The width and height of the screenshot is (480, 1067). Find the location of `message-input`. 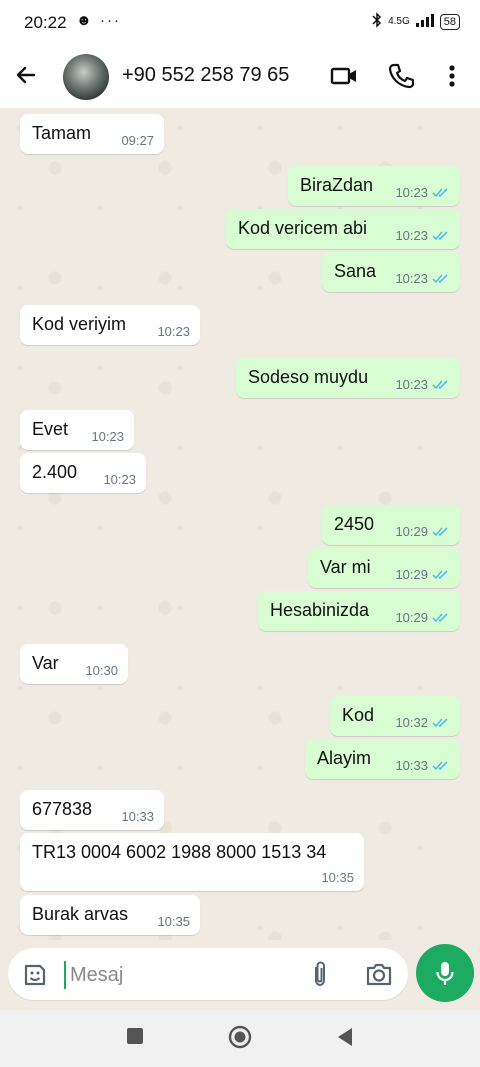

message-input is located at coordinates (178, 975).